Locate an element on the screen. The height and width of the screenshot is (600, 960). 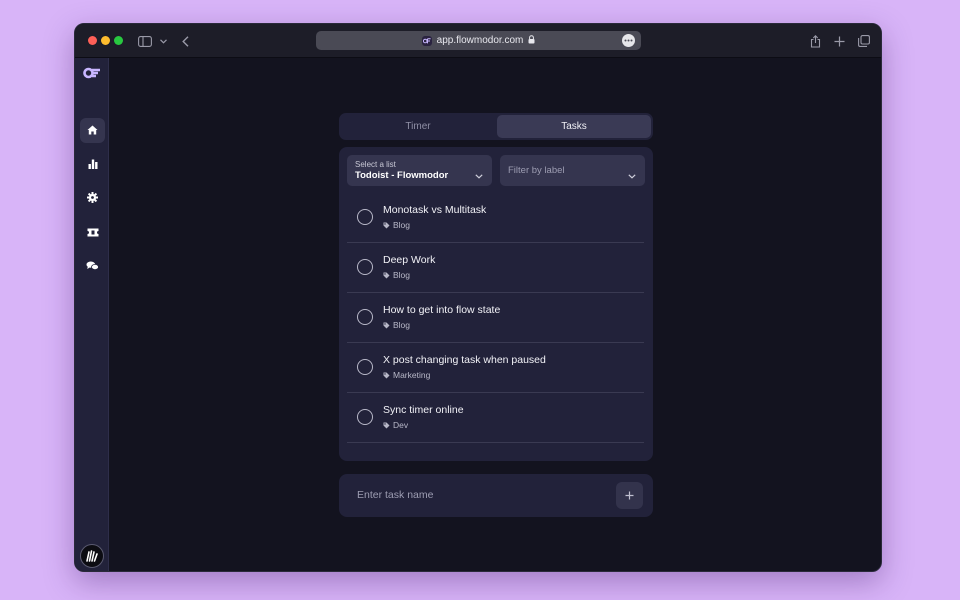
task-item: Deep Work Blog is located at coordinates (495, 268).